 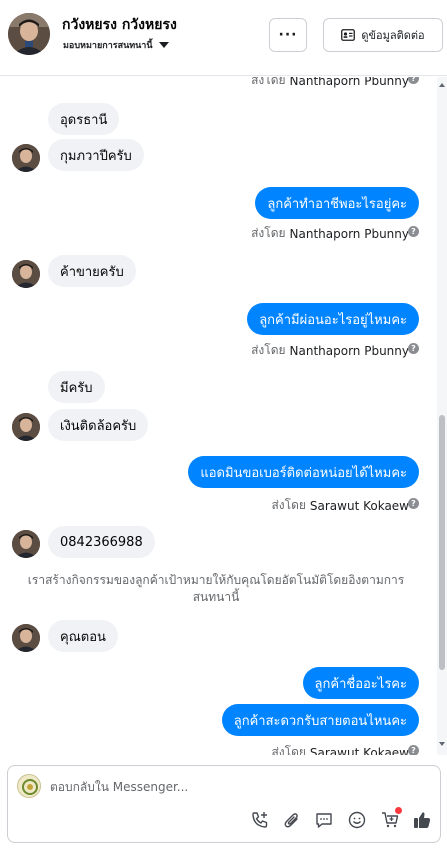 What do you see at coordinates (76, 387) in the screenshot?
I see `incoming-message: มีครับ` at bounding box center [76, 387].